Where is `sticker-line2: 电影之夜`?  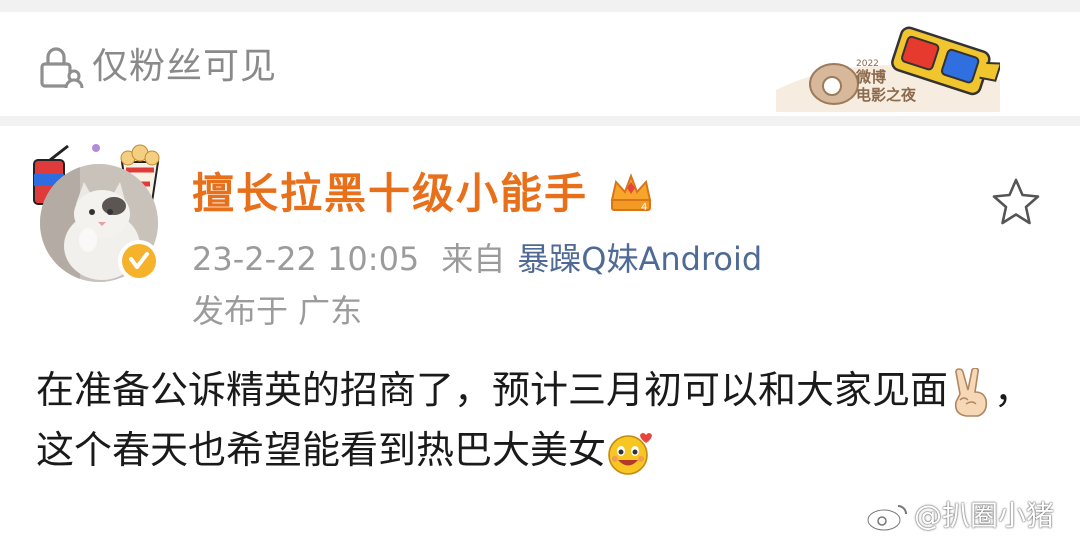 sticker-line2: 电影之夜 is located at coordinates (886, 95).